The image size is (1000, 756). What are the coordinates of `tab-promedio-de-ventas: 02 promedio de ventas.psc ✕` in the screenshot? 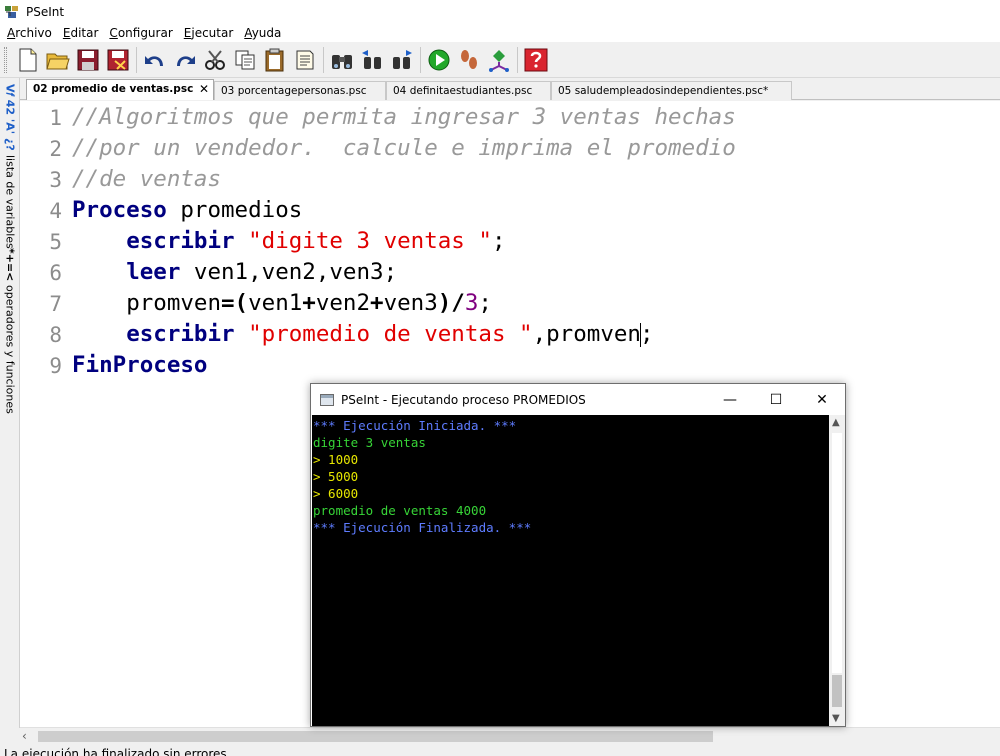 It's located at (120, 89).